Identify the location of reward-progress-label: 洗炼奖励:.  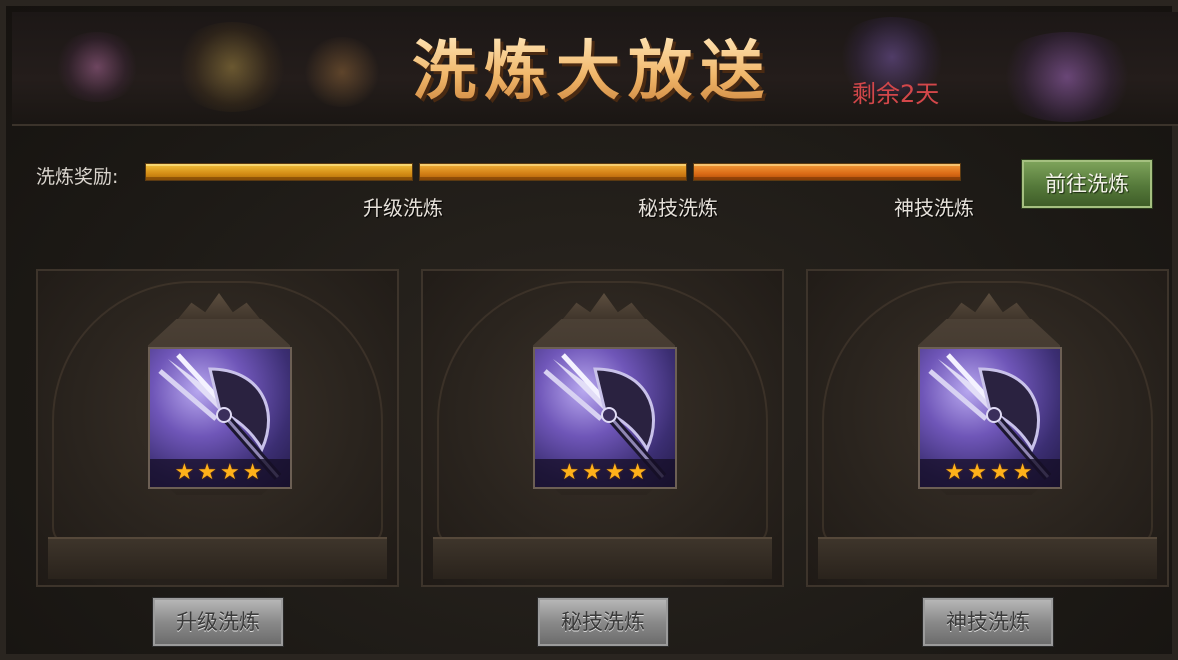
(77, 177).